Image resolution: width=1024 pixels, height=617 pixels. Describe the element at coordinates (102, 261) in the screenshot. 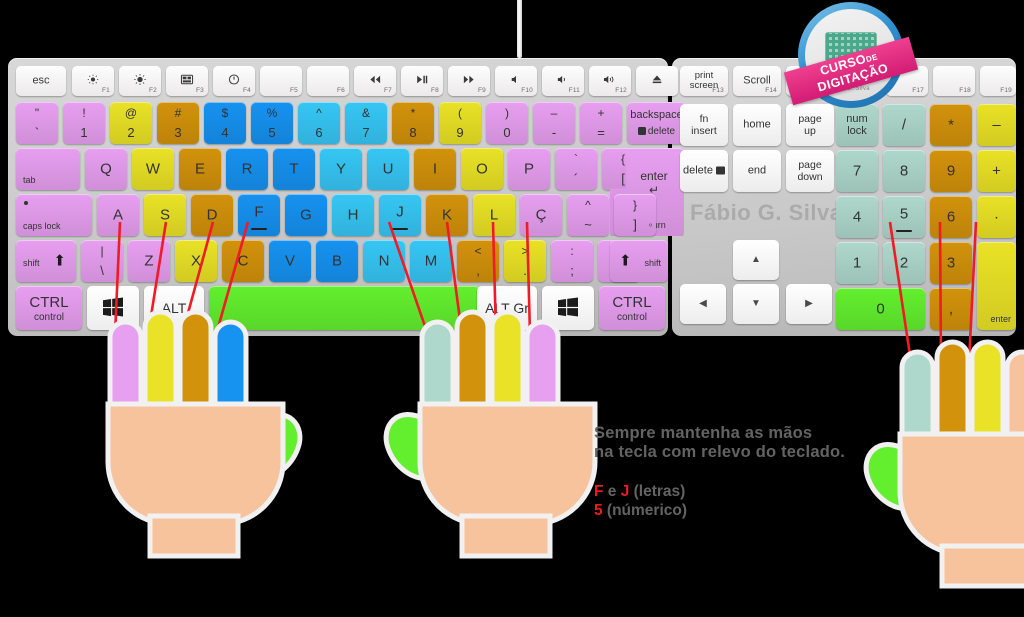

I see `key-\: | \` at that location.